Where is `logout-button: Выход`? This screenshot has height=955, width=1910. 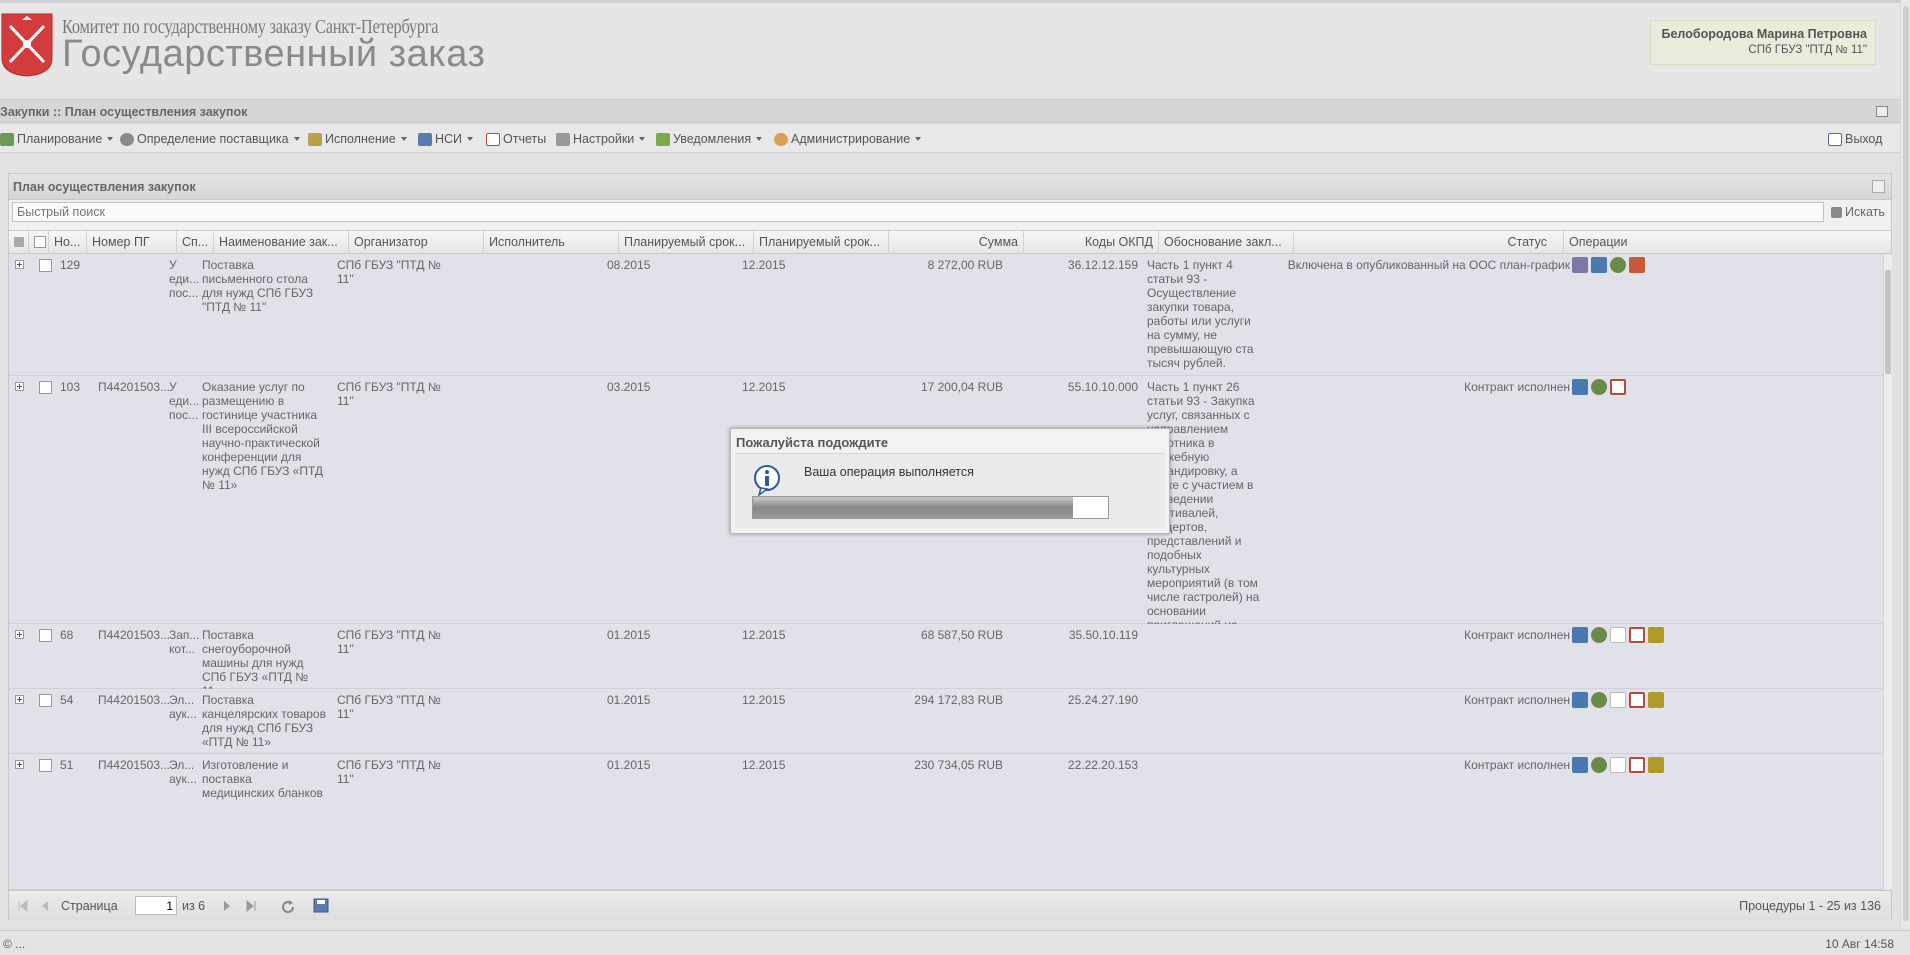 logout-button: Выход is located at coordinates (1855, 139).